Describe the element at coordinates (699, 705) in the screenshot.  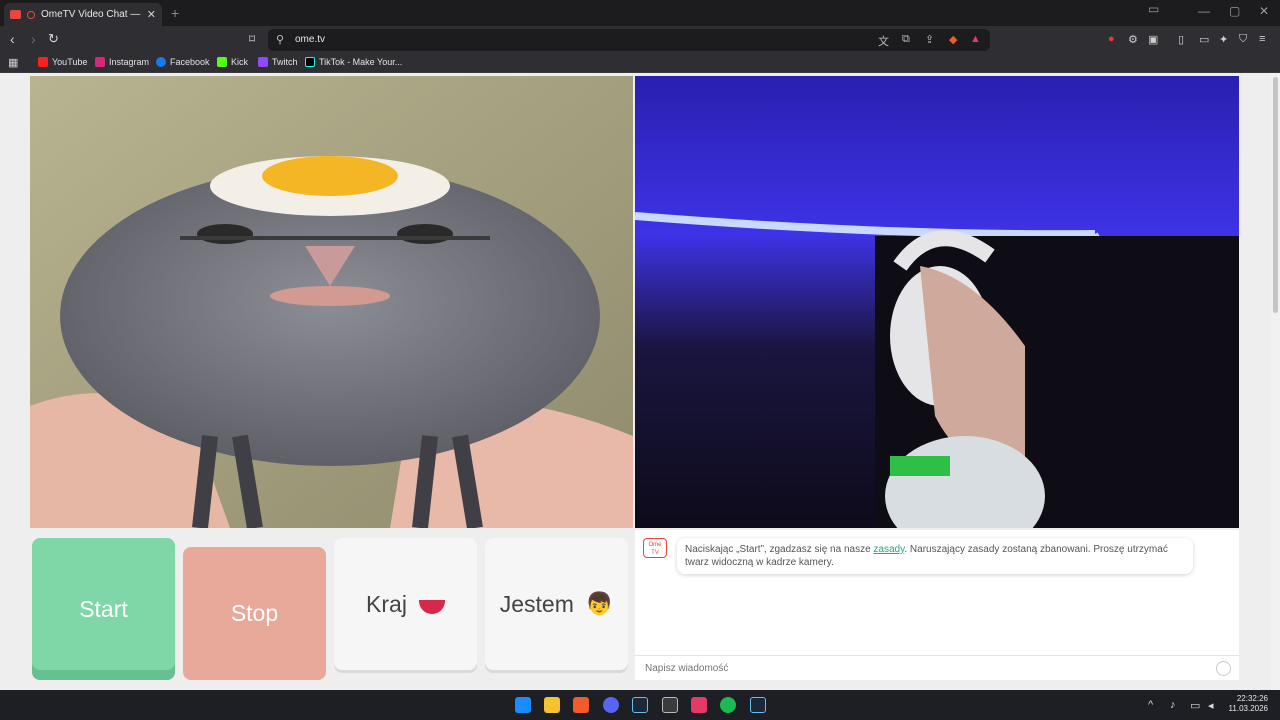
I see `tiktok-app-icon` at that location.